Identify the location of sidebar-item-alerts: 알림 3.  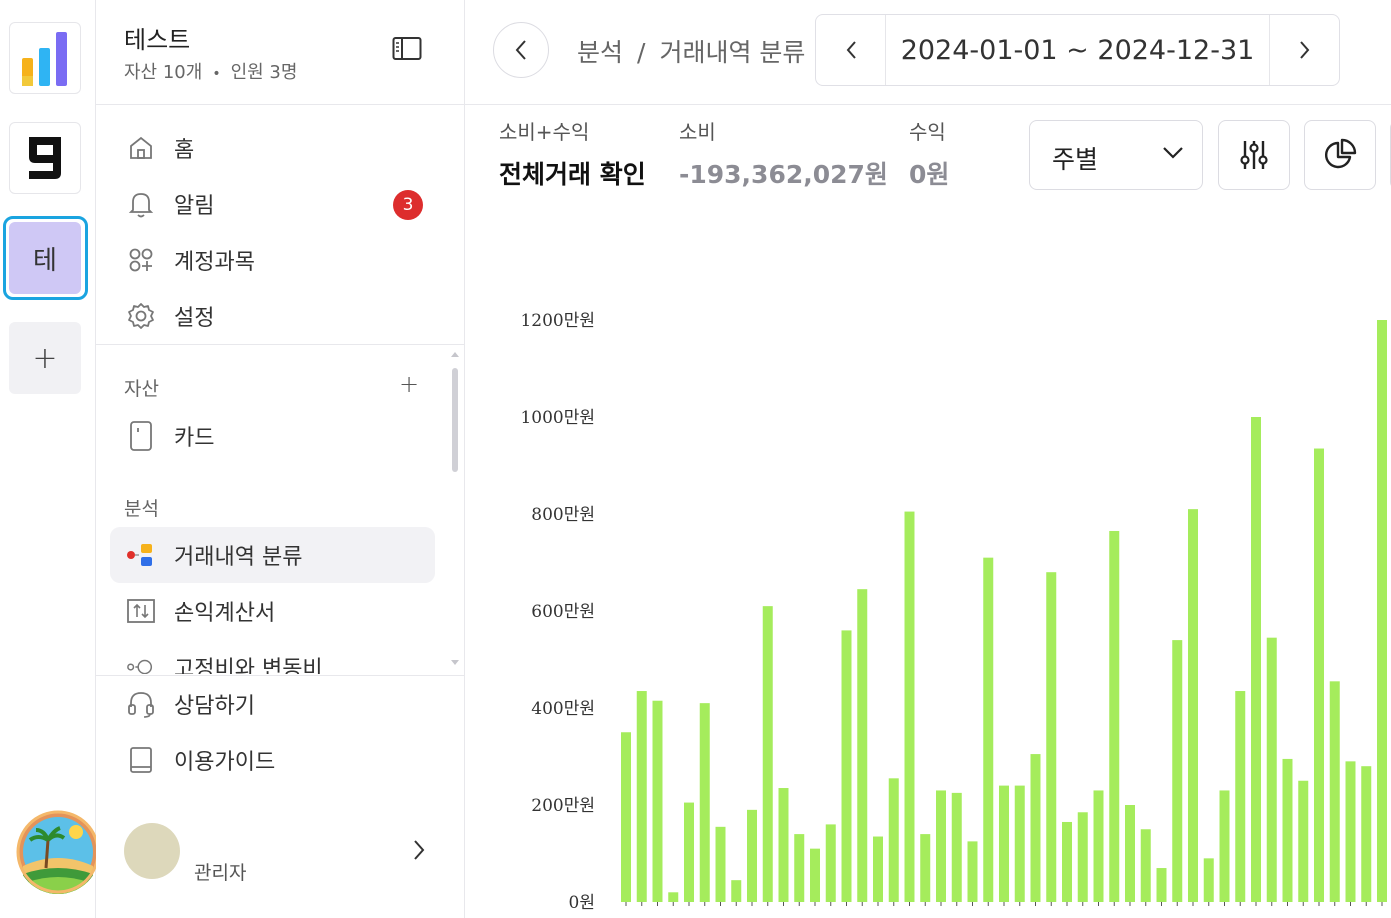
(272, 204).